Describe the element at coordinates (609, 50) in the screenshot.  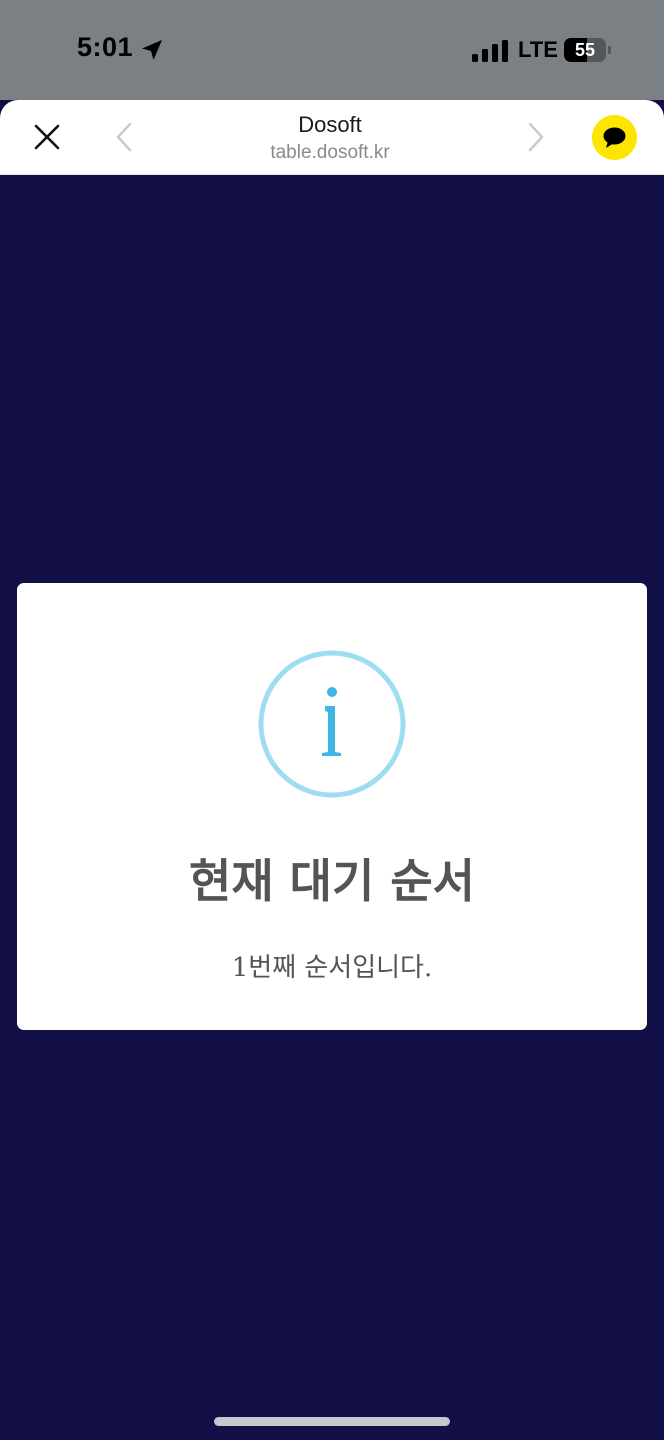
I see `battery-tip` at that location.